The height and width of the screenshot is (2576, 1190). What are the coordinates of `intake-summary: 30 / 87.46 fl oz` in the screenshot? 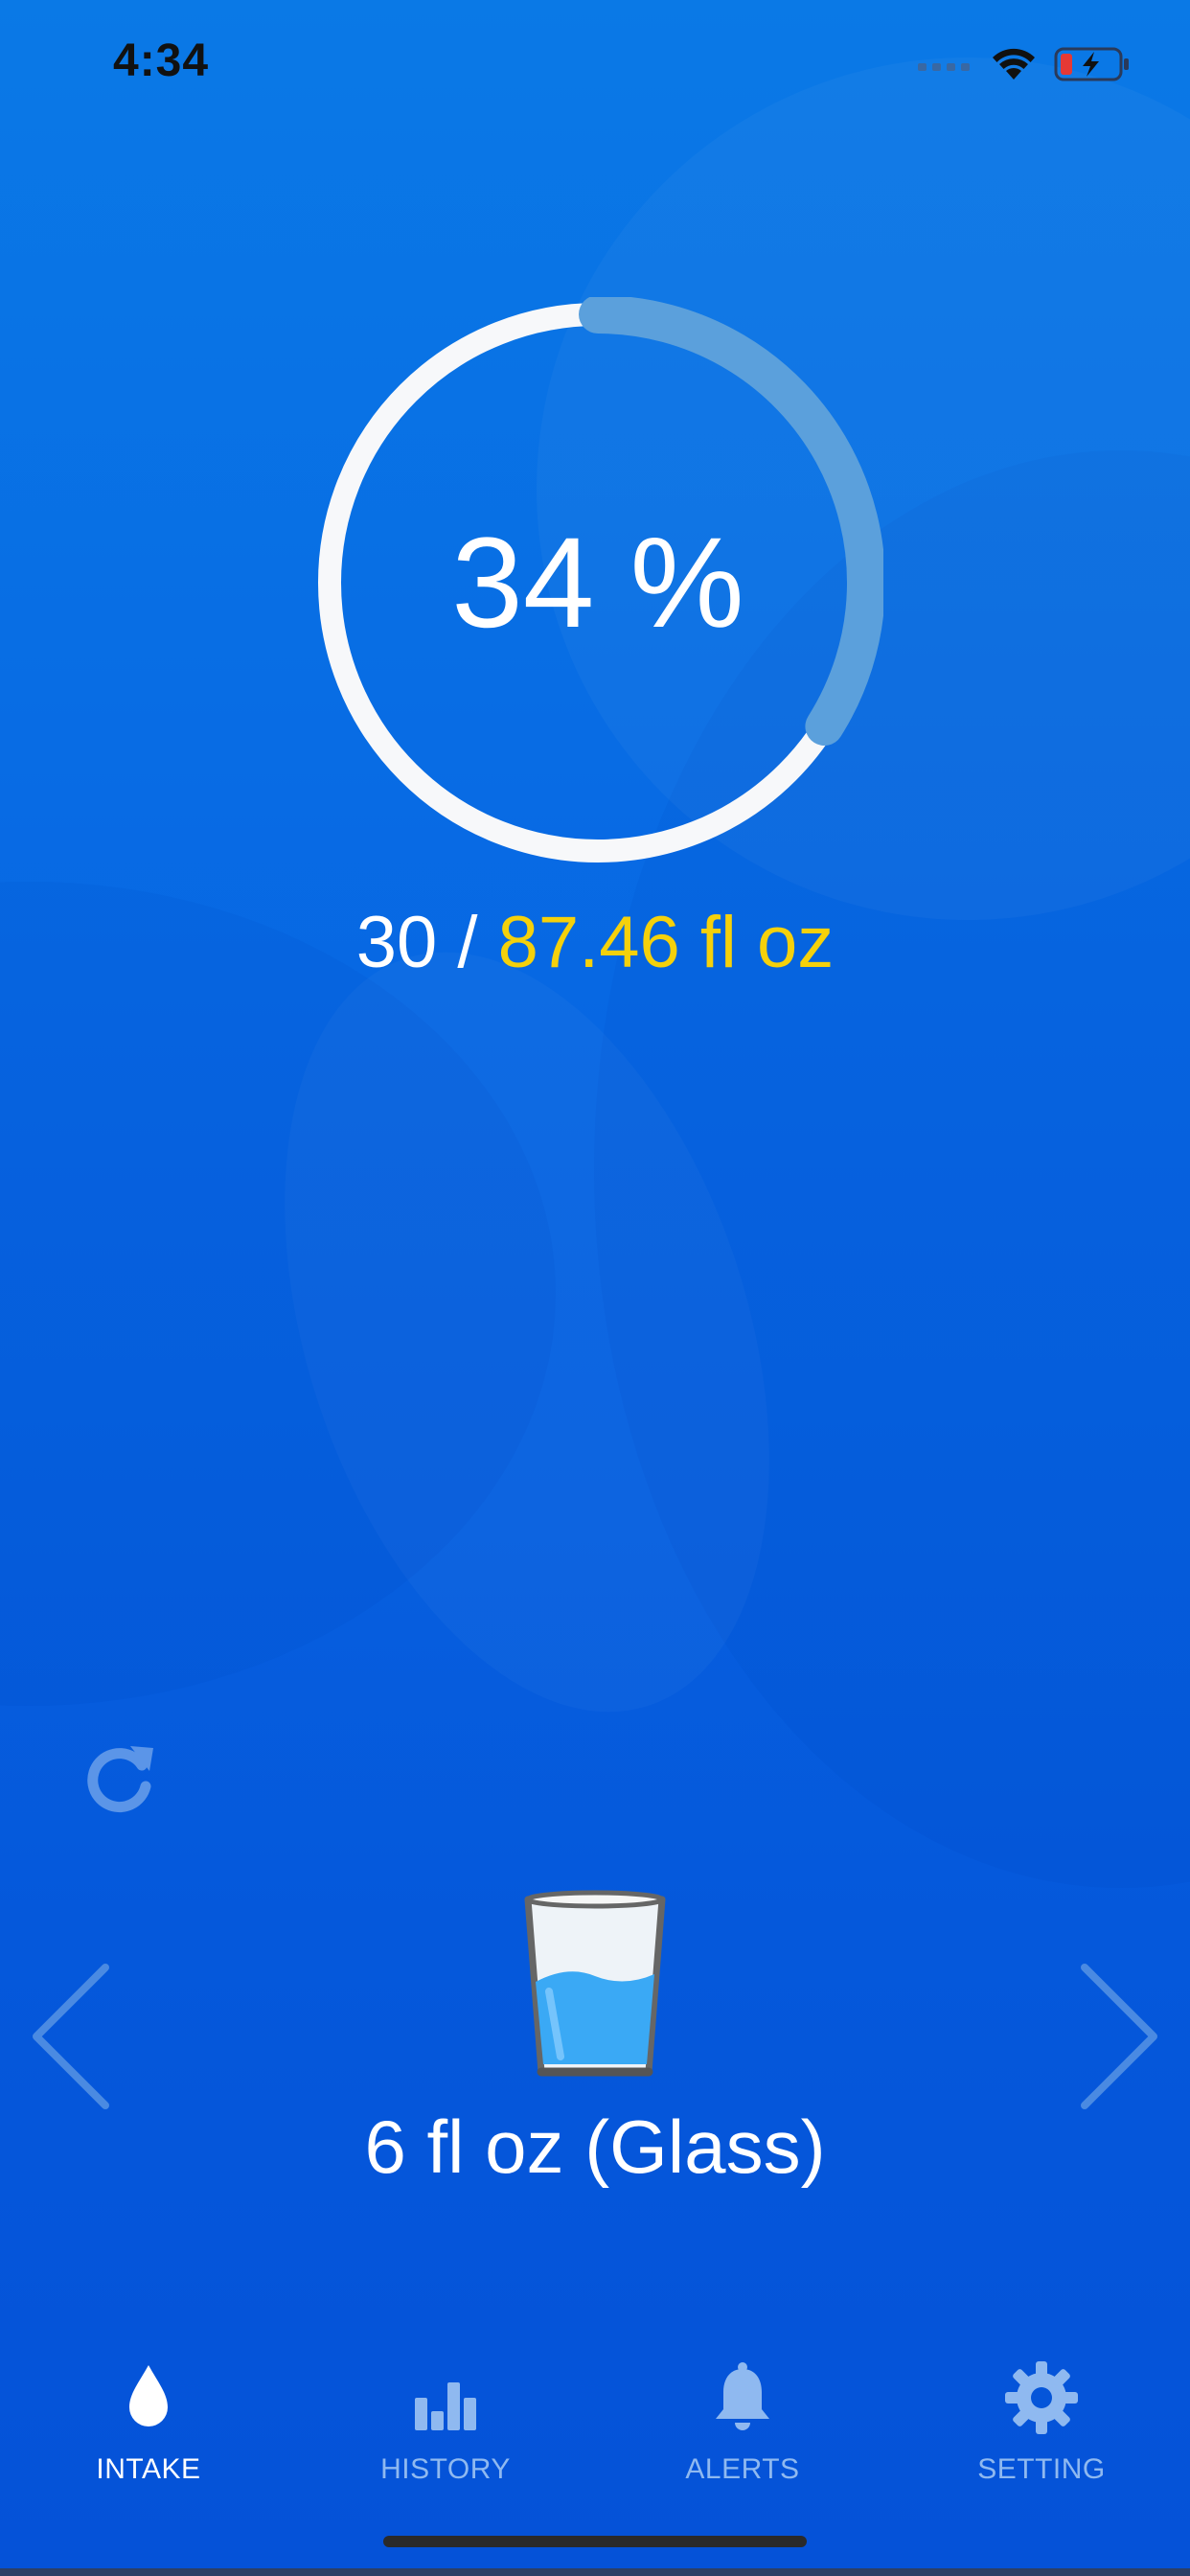 It's located at (595, 942).